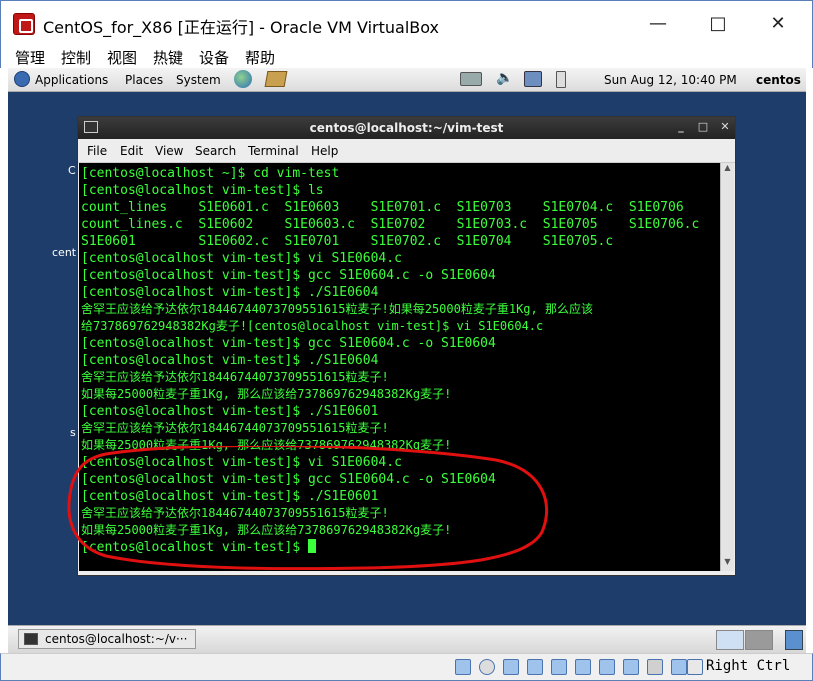 The image size is (813, 681). Describe the element at coordinates (471, 79) in the screenshot. I see `network-applet-icon` at that location.